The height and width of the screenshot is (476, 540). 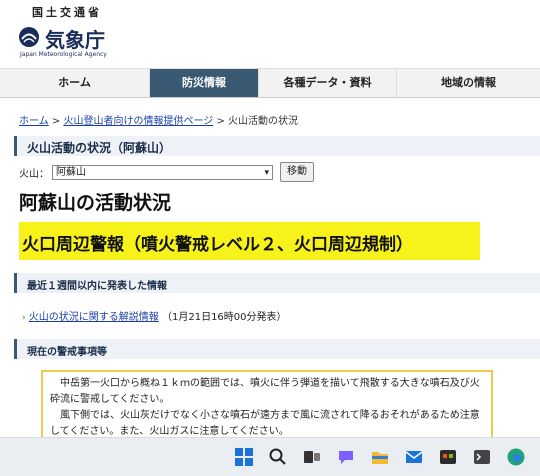 I want to click on page-title: 阿蘇山の活動状況, so click(x=95, y=203).